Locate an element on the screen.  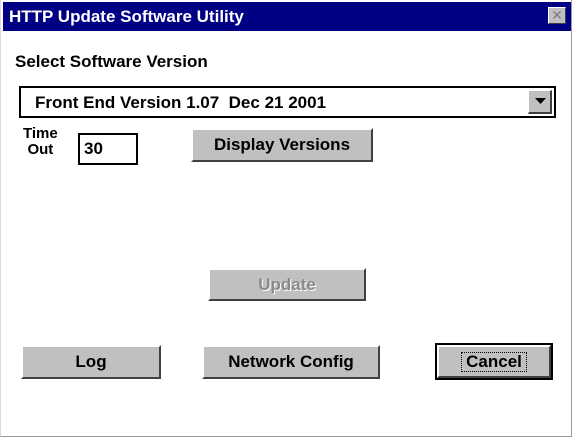
chevron-down-icon is located at coordinates (540, 101).